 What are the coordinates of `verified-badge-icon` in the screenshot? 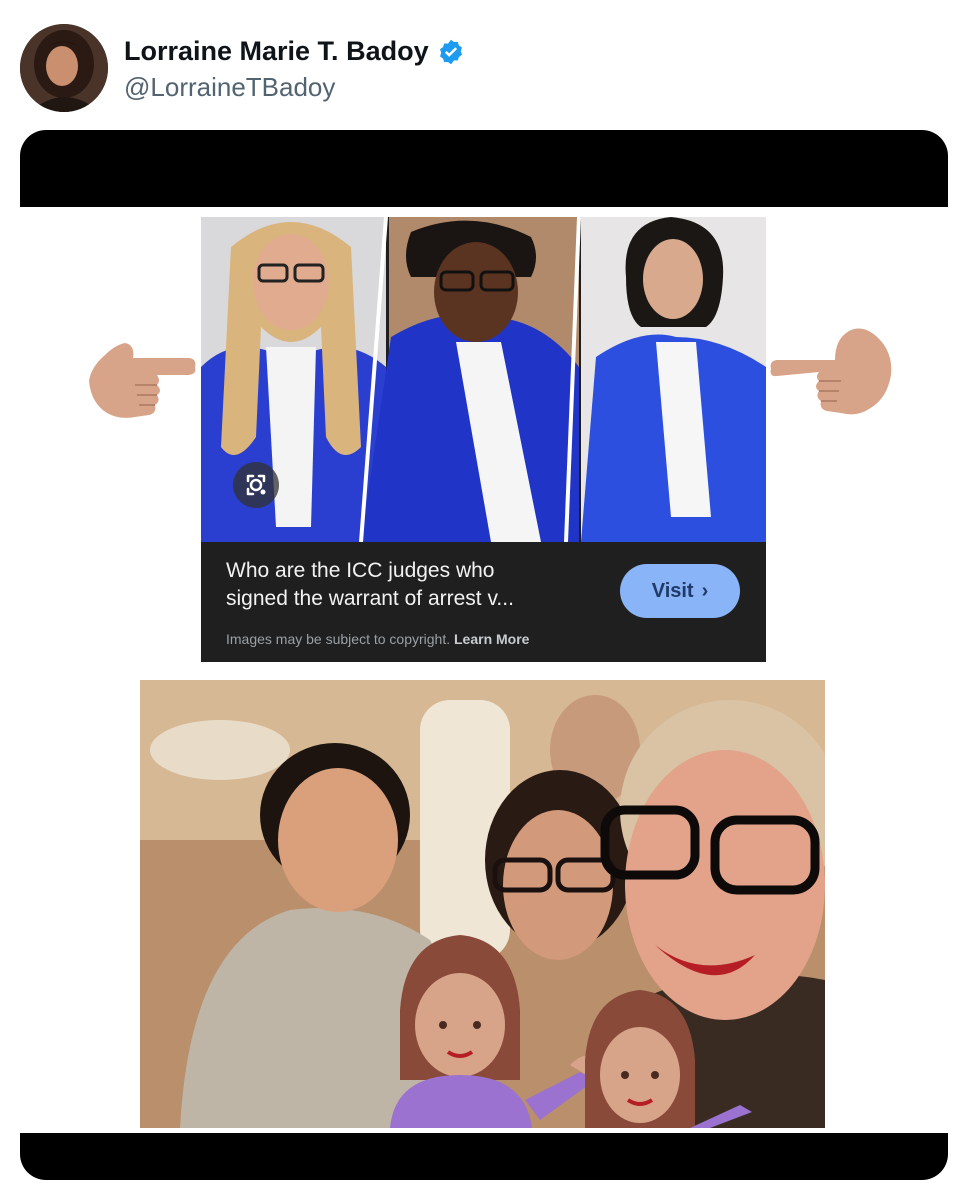 It's located at (450, 51).